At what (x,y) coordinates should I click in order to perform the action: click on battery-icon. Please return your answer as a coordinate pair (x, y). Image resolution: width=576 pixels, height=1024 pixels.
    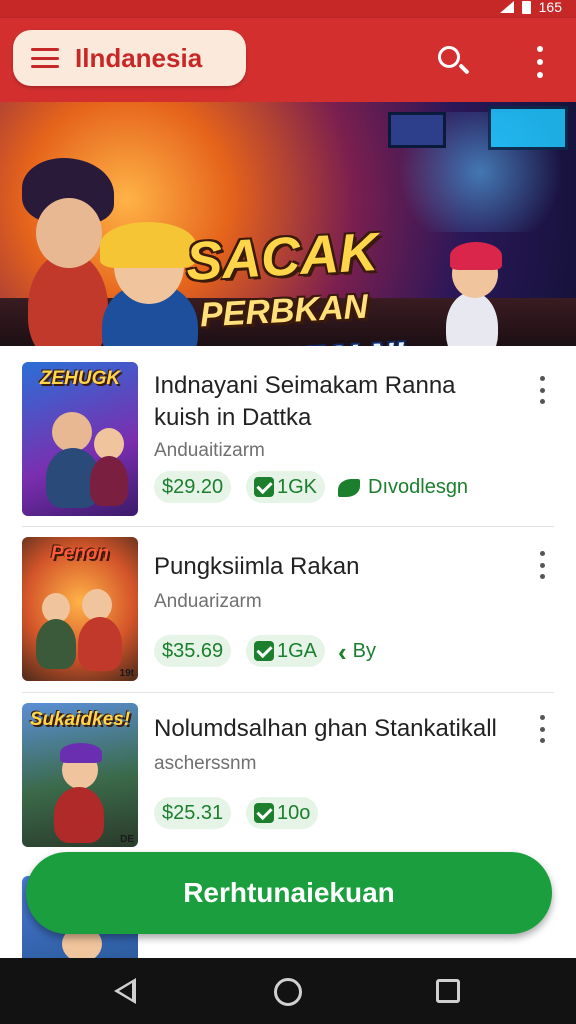
    Looking at the image, I should click on (526, 7).